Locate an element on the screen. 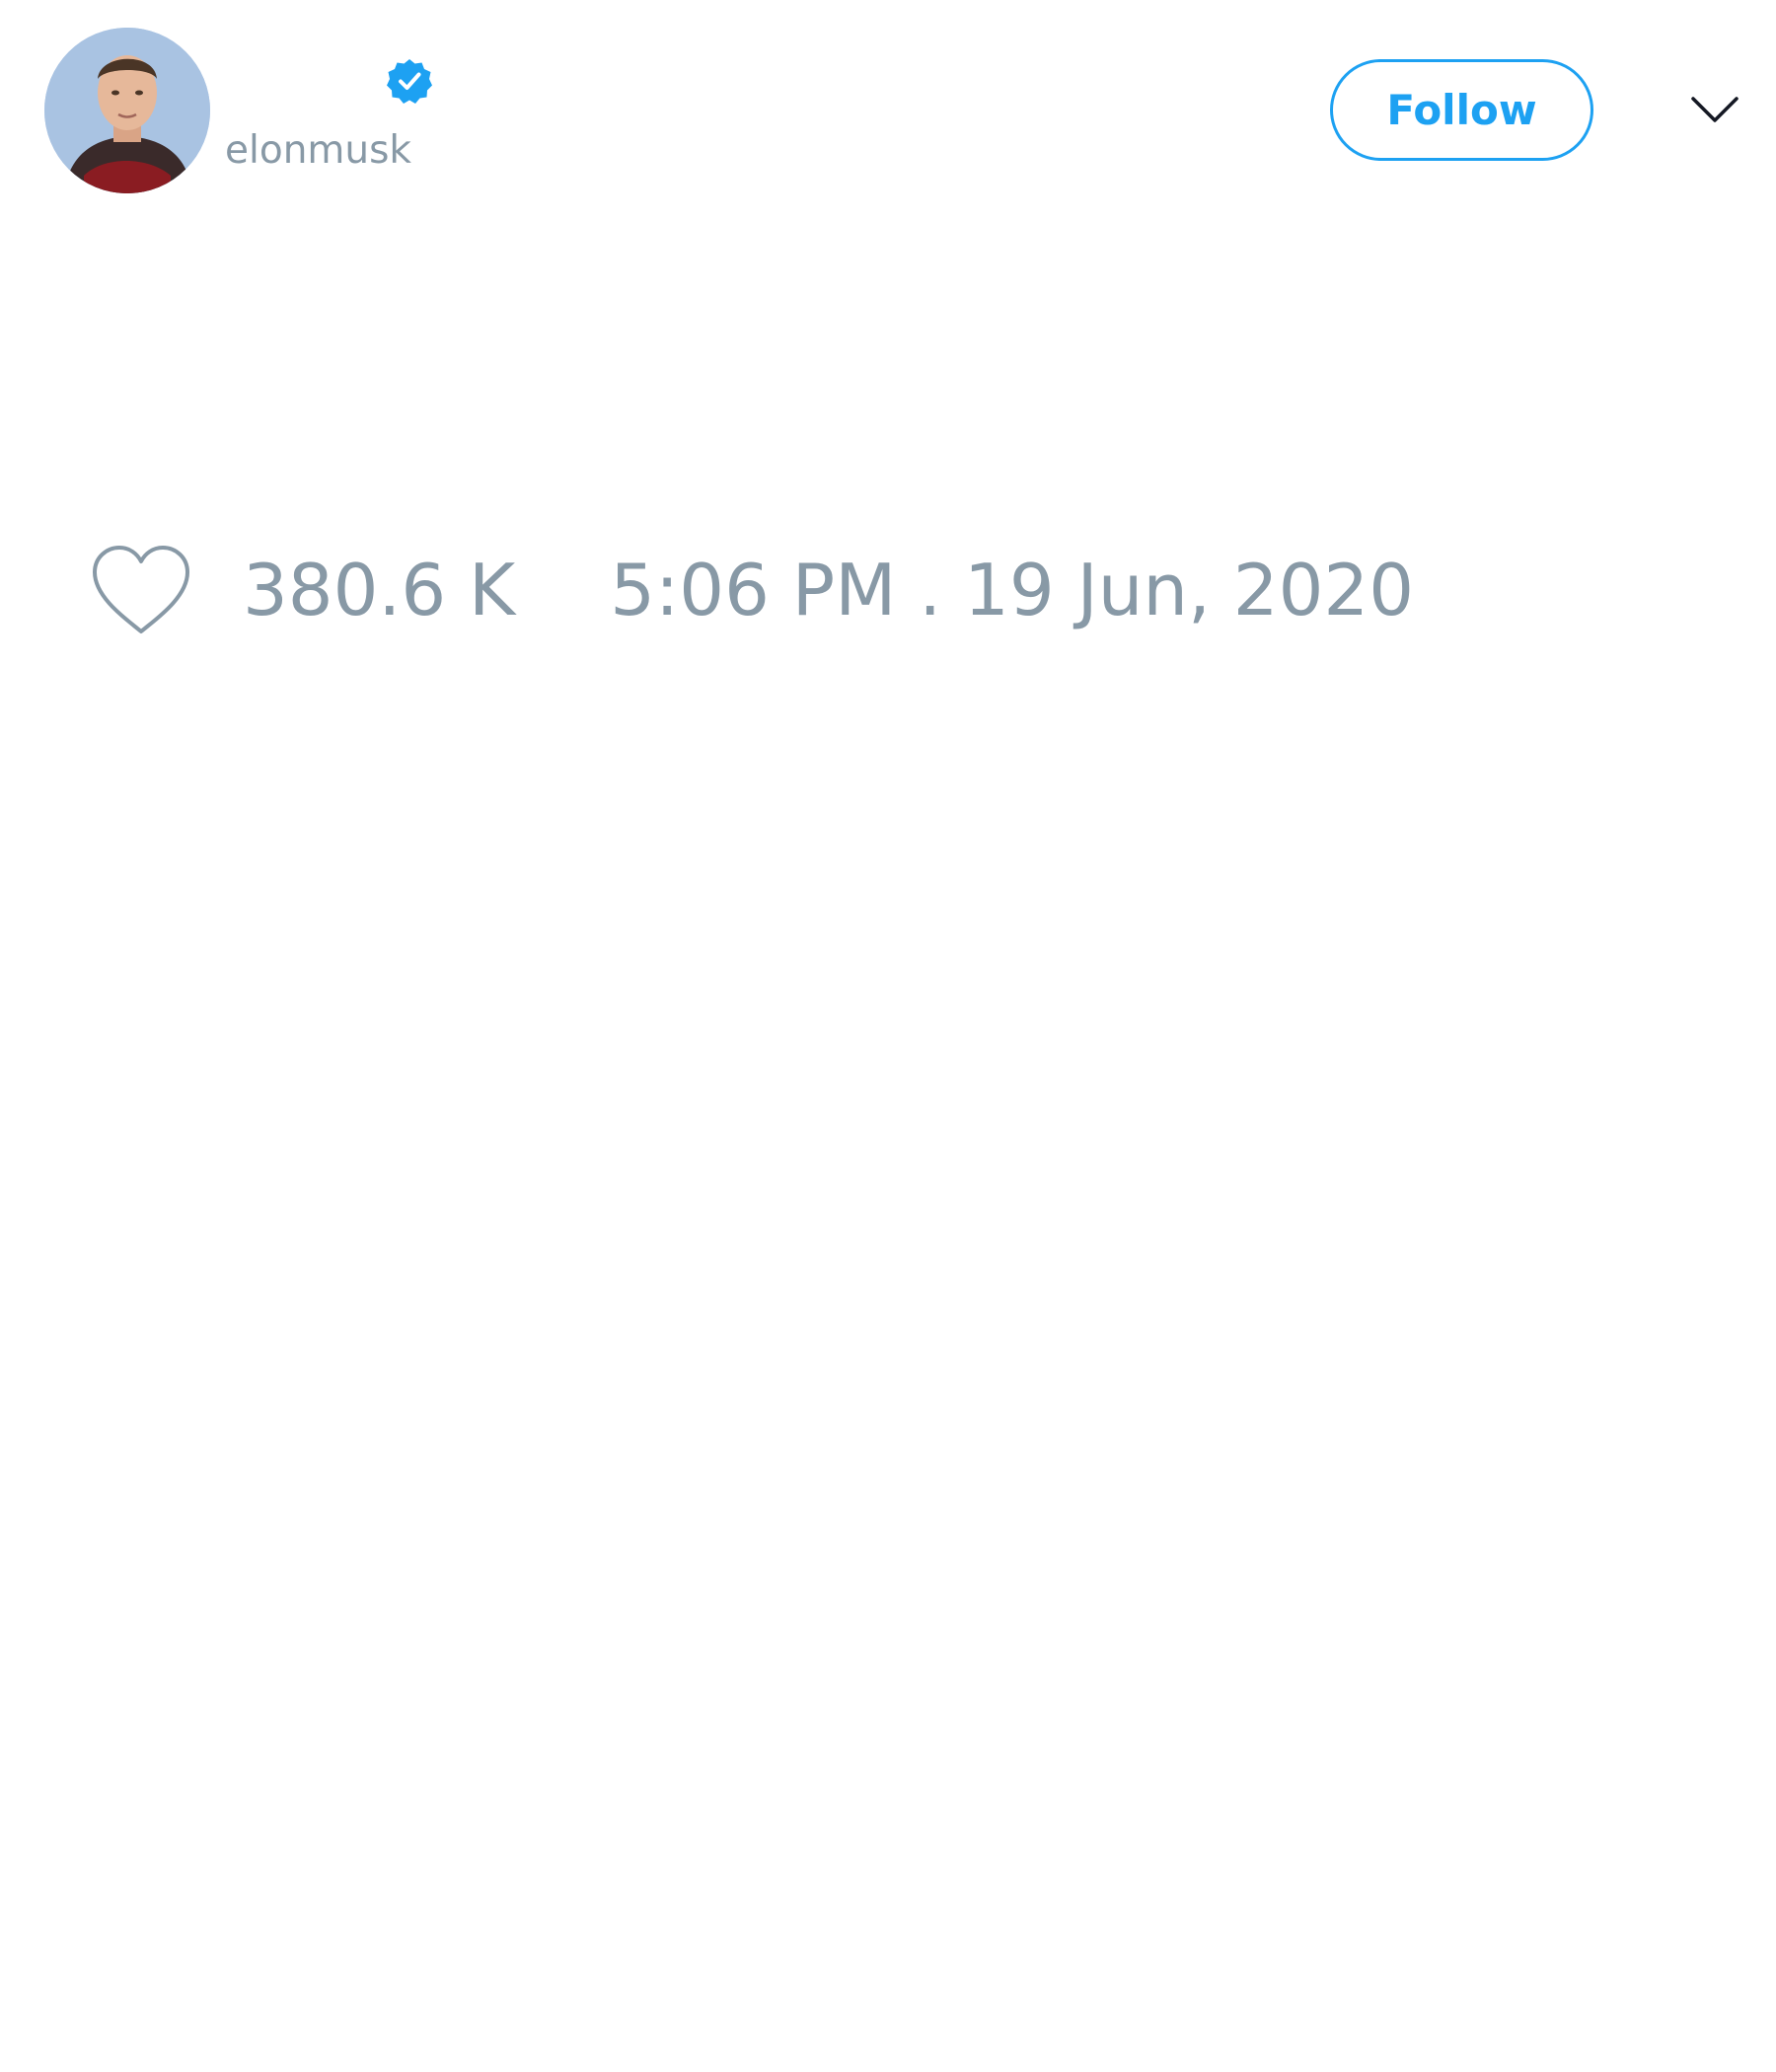 The image size is (1776, 2072). avatar is located at coordinates (127, 111).